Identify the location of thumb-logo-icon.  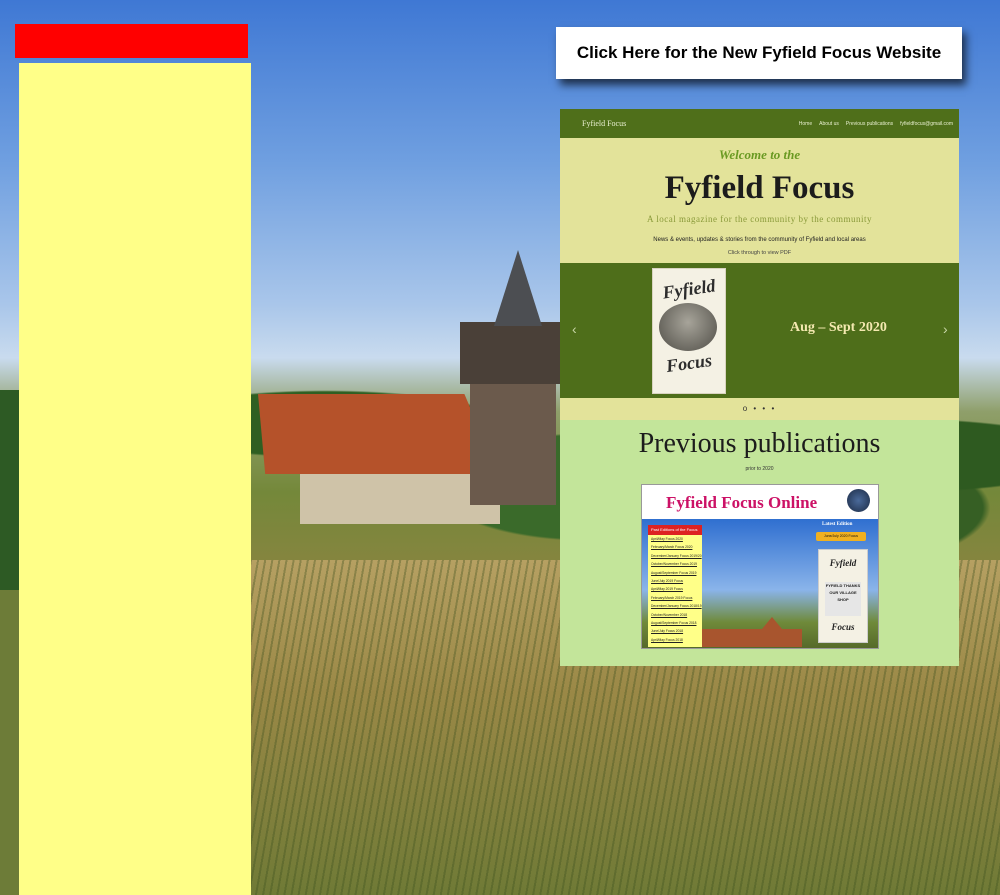
(858, 500).